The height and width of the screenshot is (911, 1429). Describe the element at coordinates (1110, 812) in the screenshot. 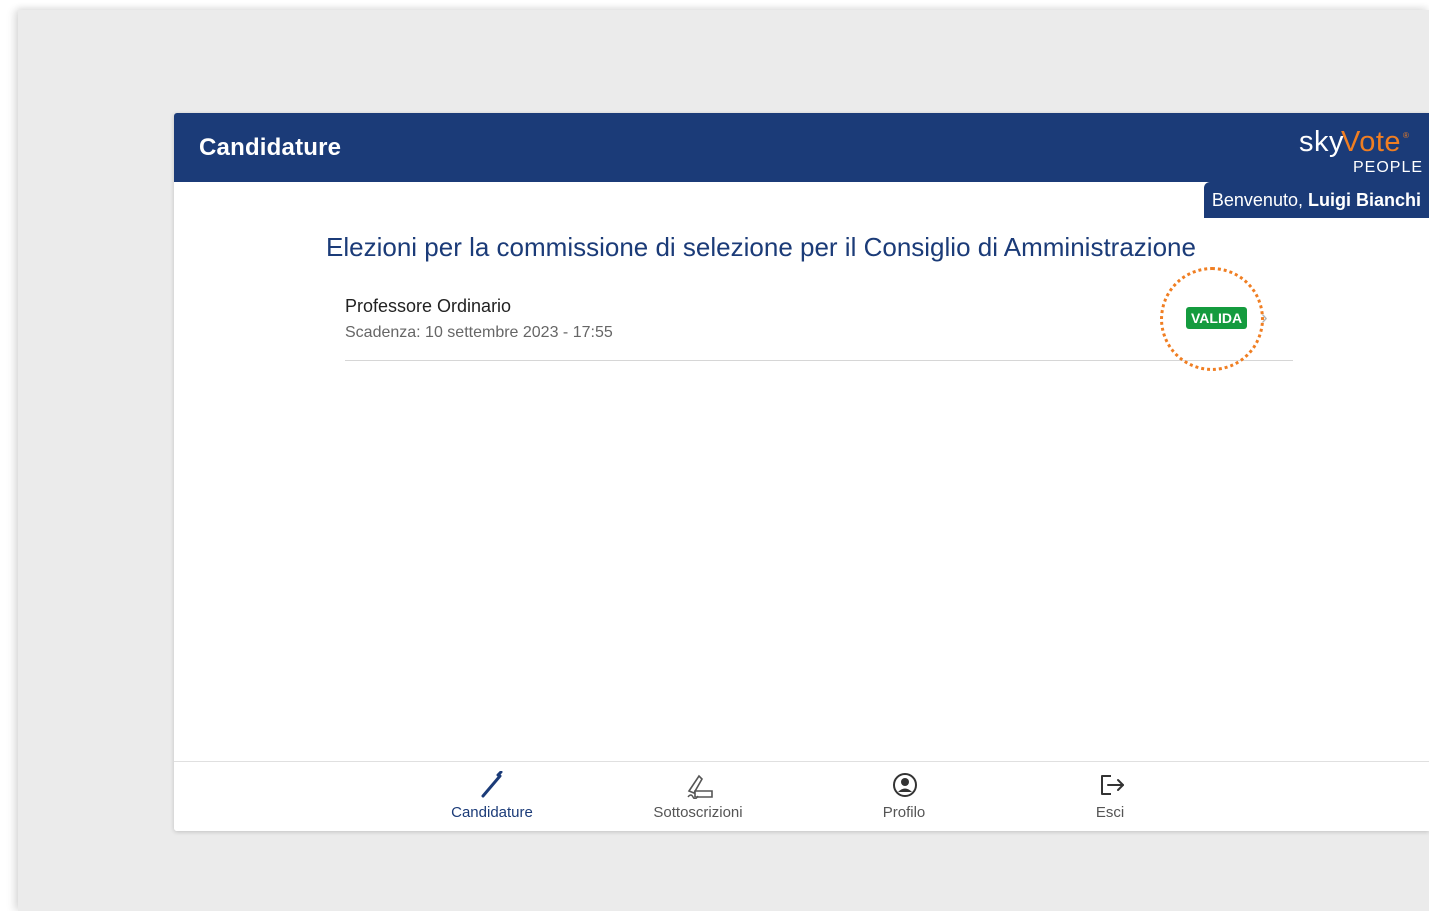

I see `nav-label-esci: Esci` at that location.